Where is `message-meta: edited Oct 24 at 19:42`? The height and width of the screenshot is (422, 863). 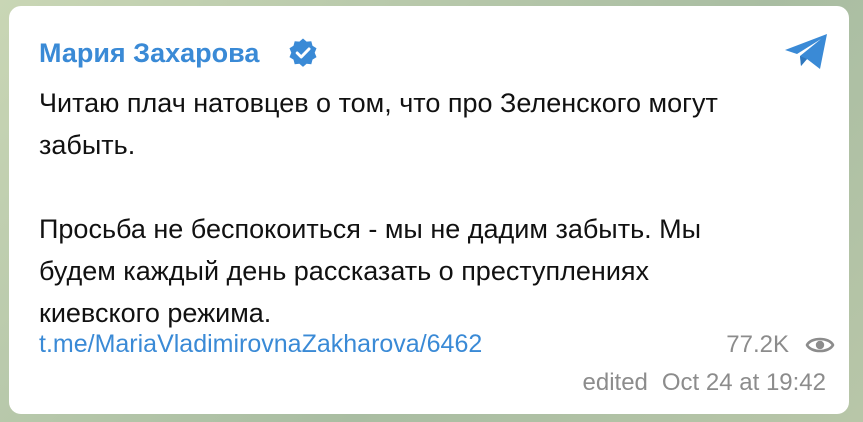 message-meta: edited Oct 24 at 19:42 is located at coordinates (705, 383).